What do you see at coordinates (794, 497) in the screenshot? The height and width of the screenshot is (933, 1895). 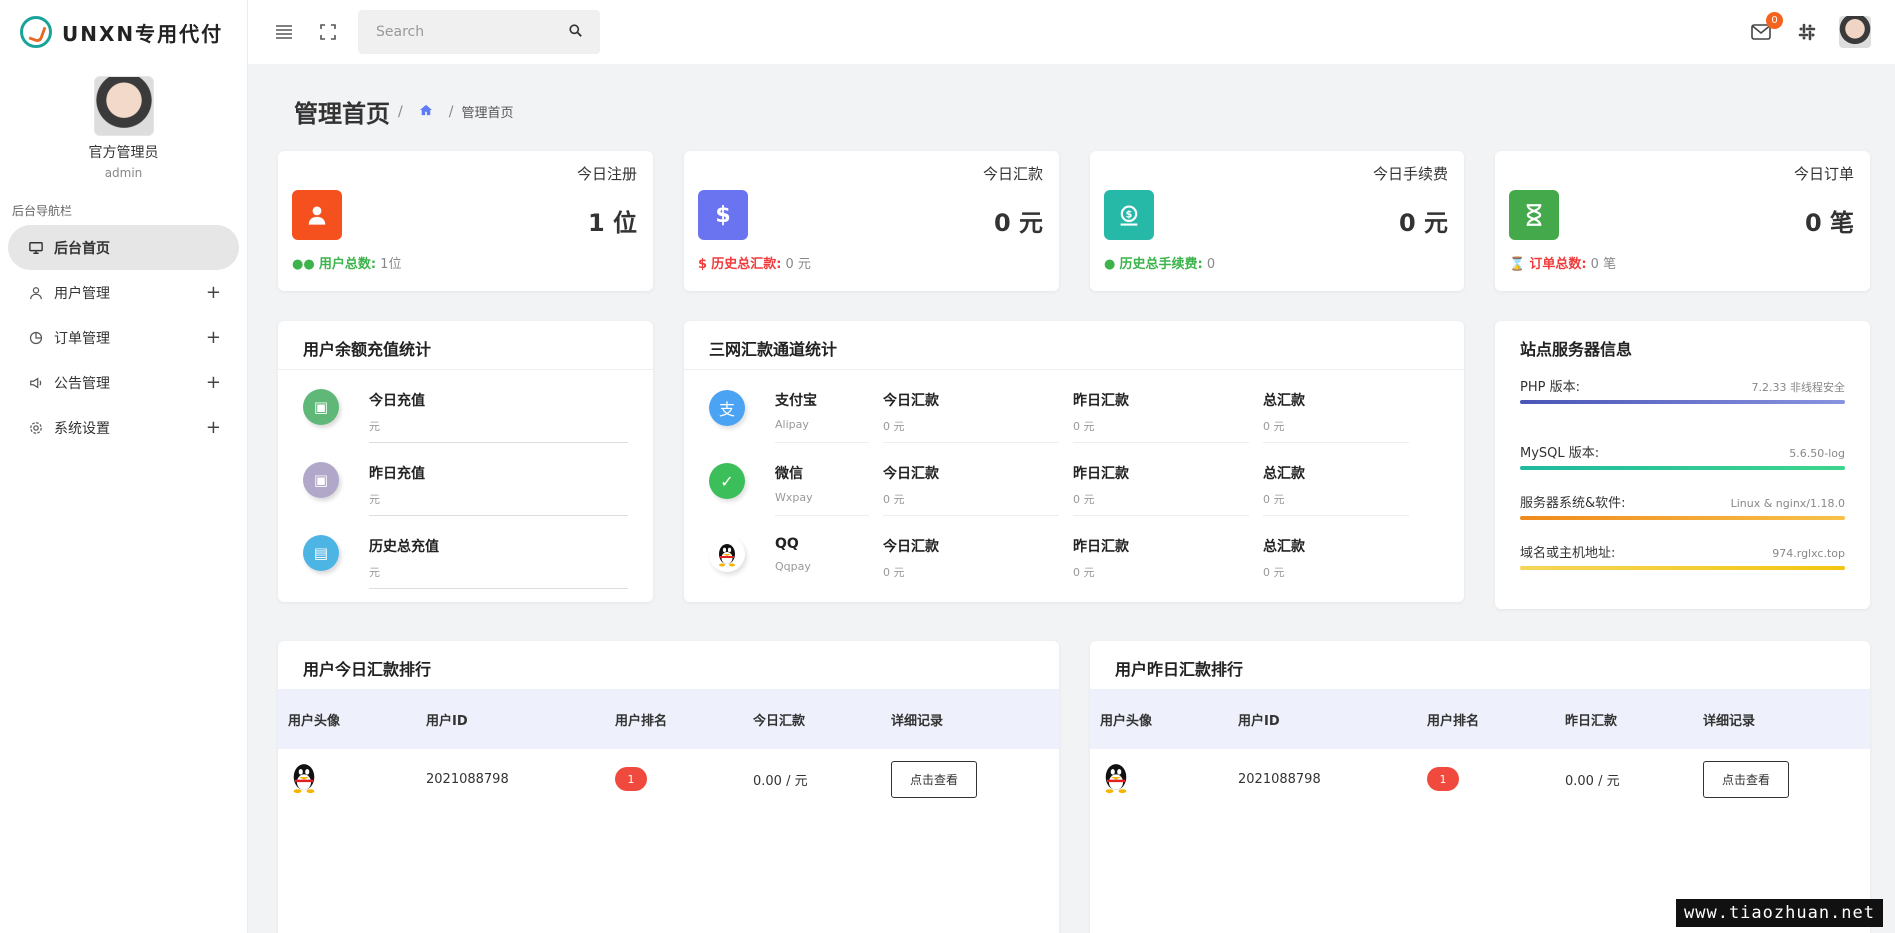 I see `channel-code: Wxpay` at bounding box center [794, 497].